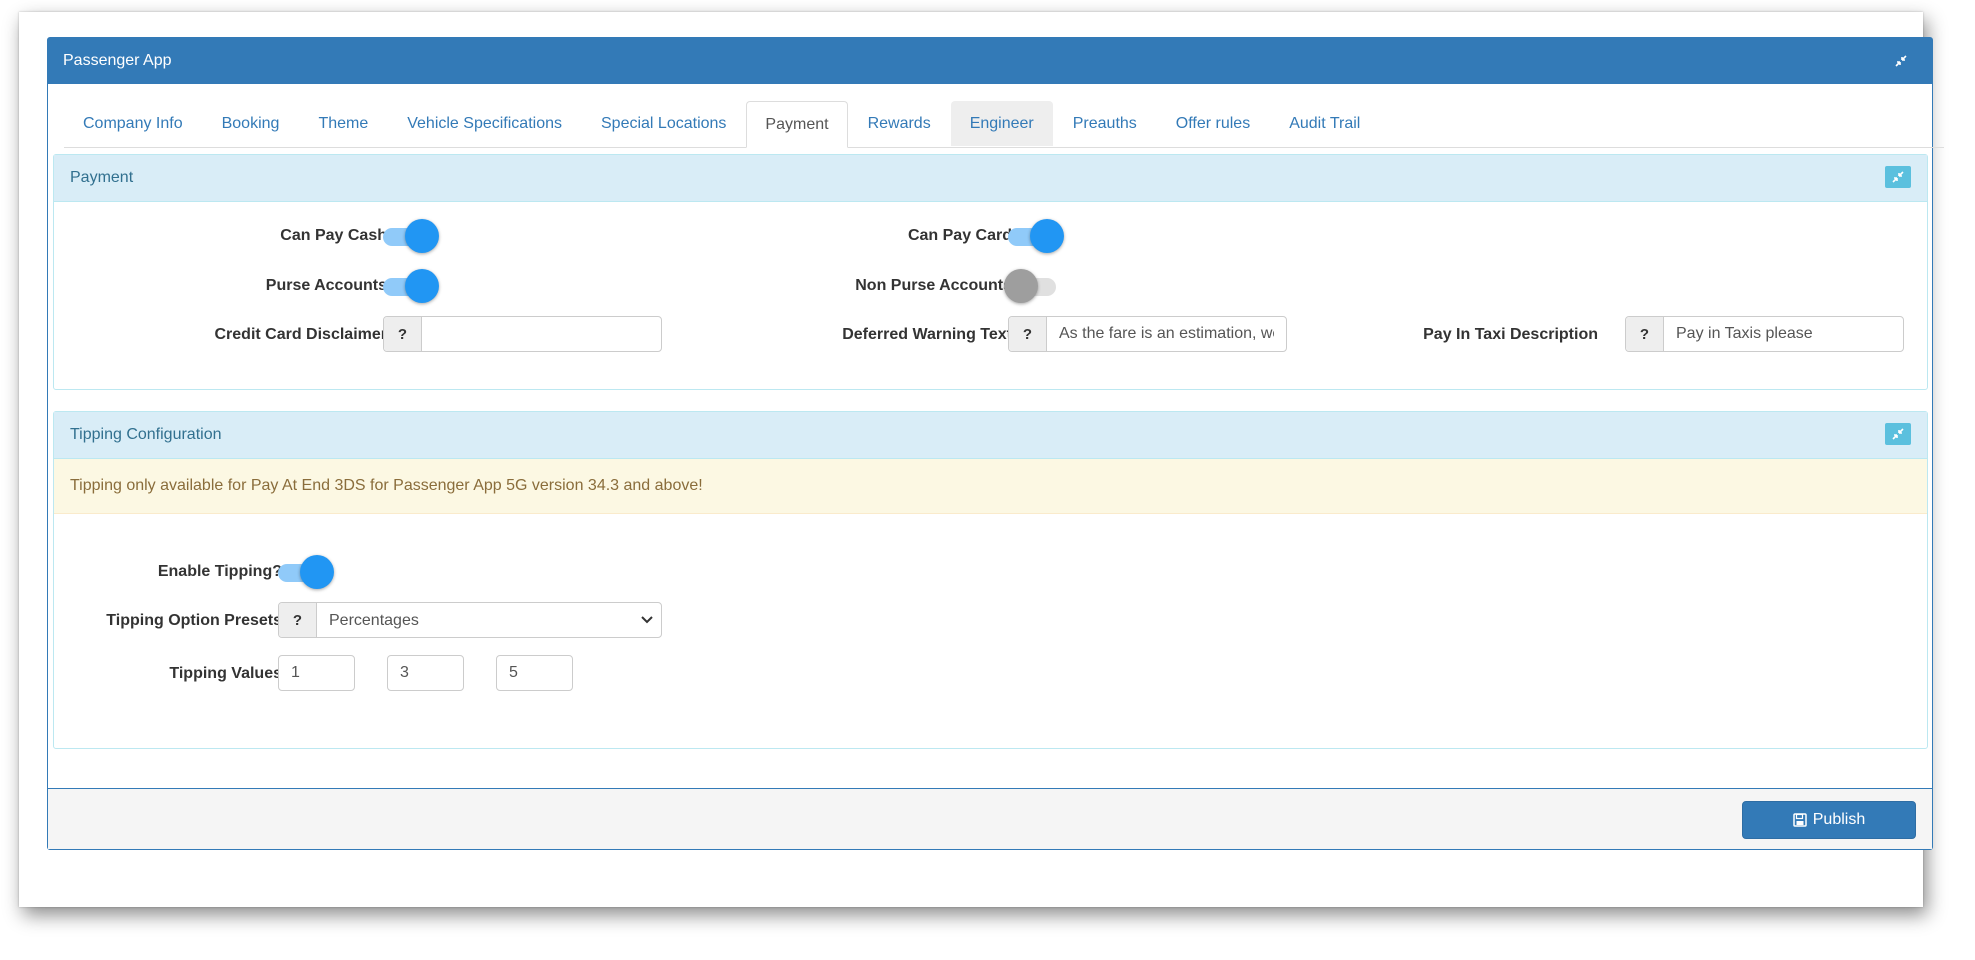 The height and width of the screenshot is (960, 1975). What do you see at coordinates (225, 673) in the screenshot?
I see `tipping-values-label: Tipping Values` at bounding box center [225, 673].